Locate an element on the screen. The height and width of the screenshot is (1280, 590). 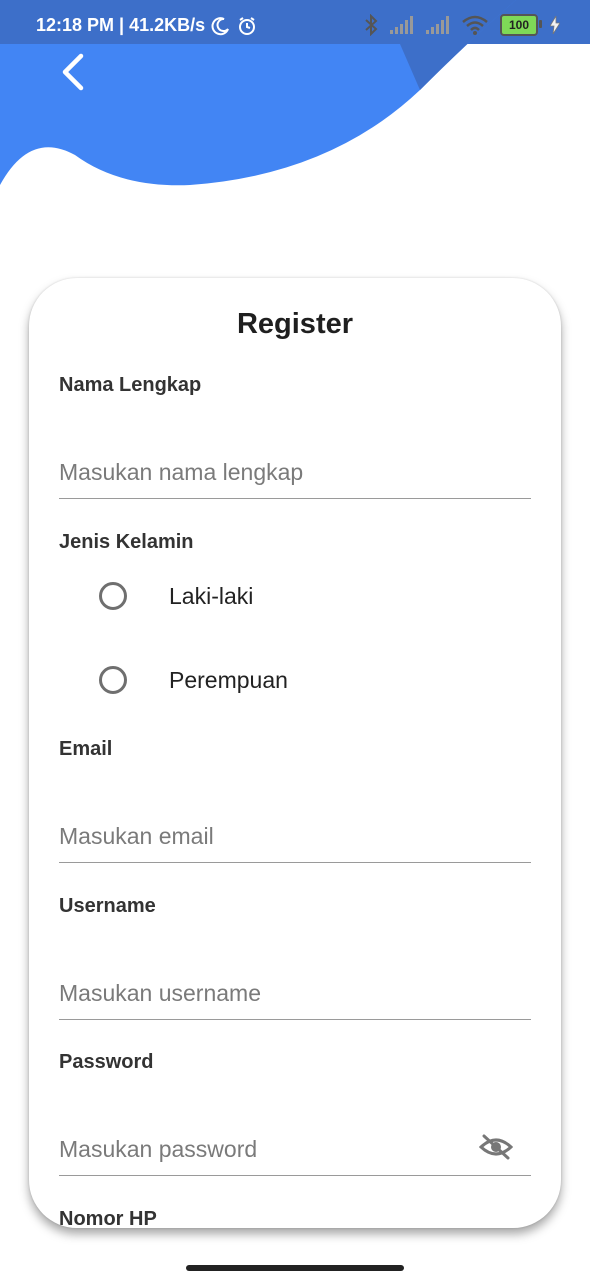
bluetooth-icon is located at coordinates (371, 25).